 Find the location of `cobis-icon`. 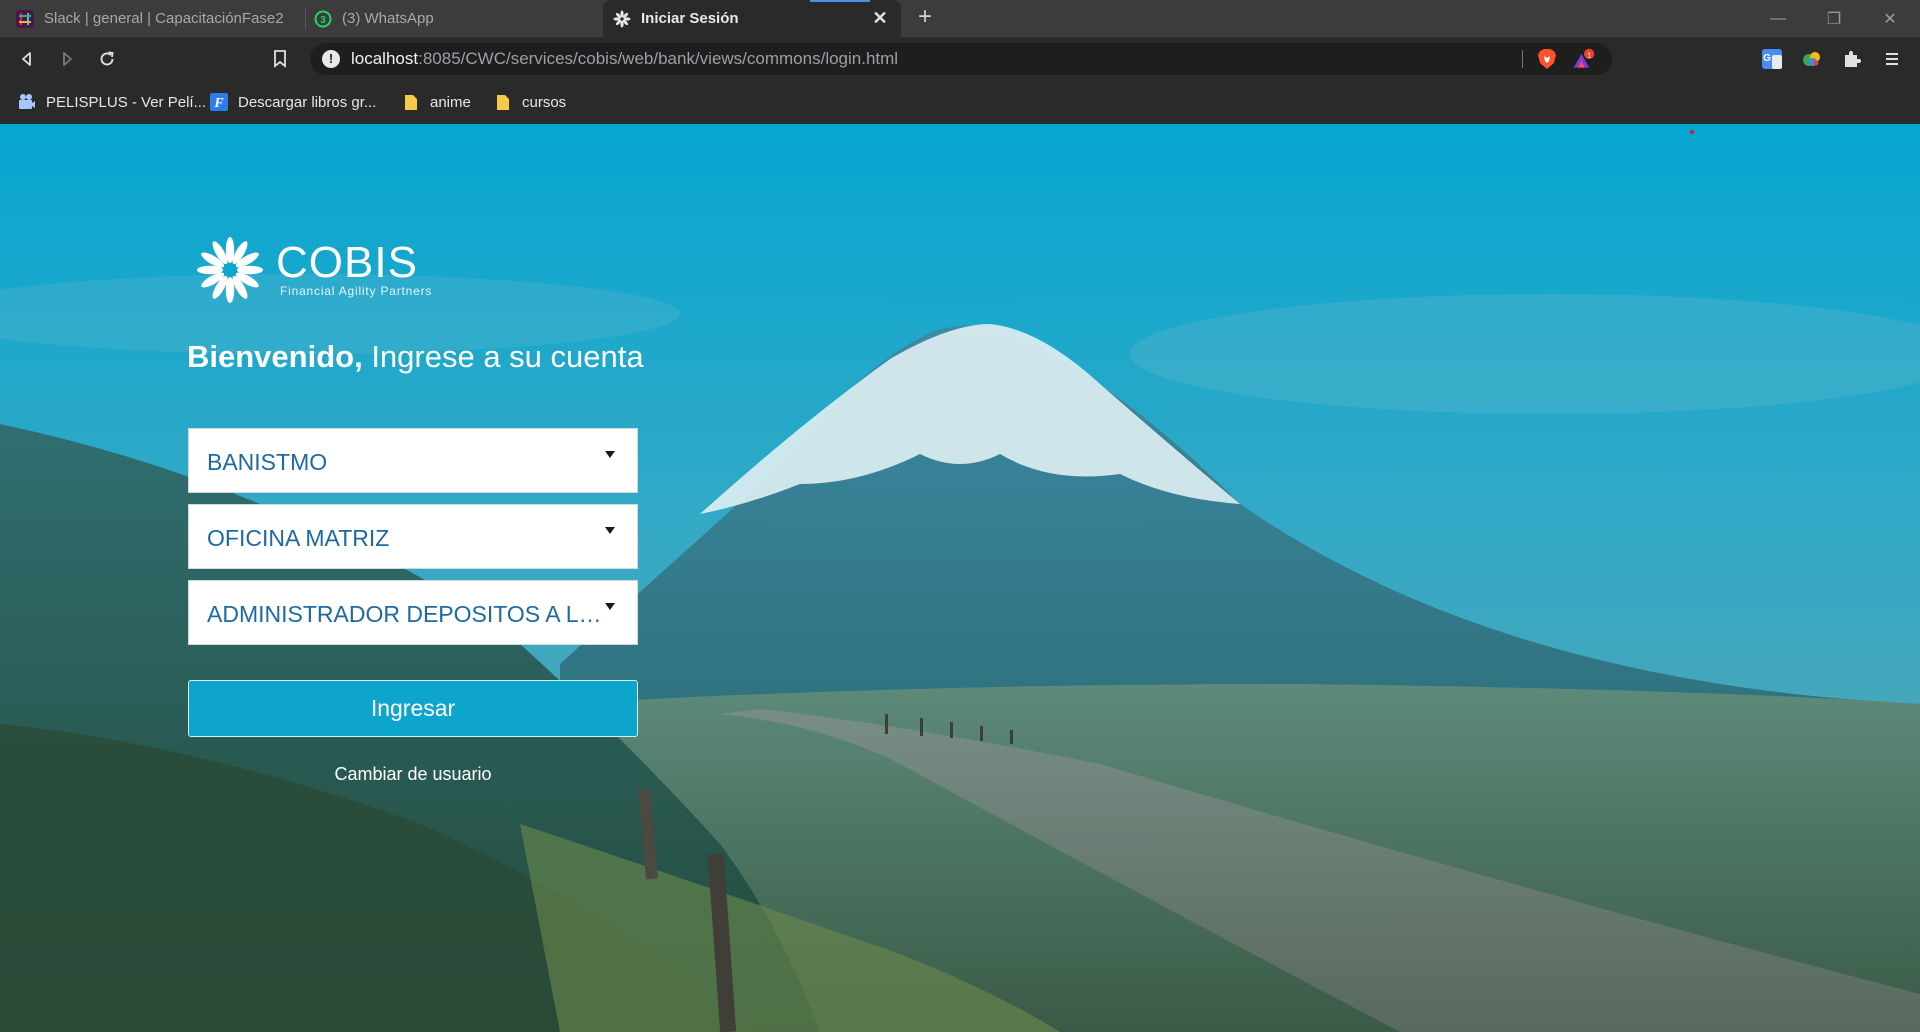

cobis-icon is located at coordinates (622, 18).